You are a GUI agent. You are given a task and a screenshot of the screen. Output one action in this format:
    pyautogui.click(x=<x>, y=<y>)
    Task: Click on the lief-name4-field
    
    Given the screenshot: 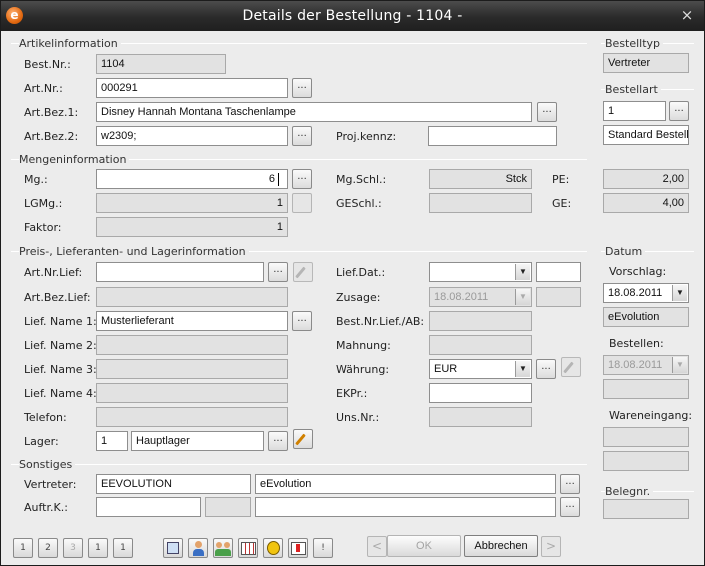 What is the action you would take?
    pyautogui.click(x=192, y=393)
    